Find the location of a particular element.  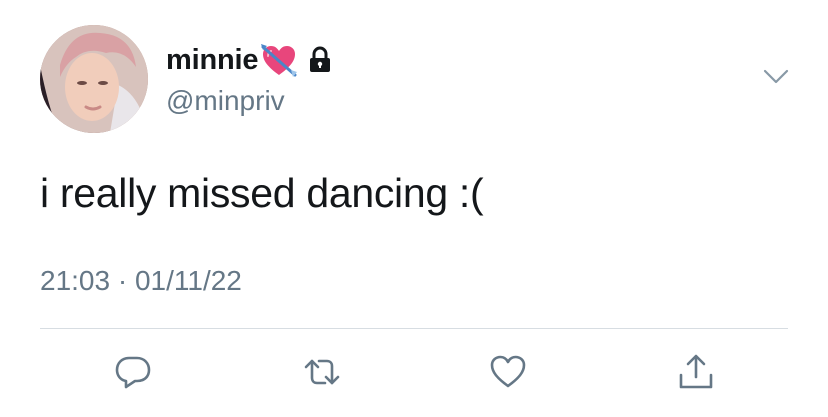

tweet-time: 21:03 is located at coordinates (75, 280).